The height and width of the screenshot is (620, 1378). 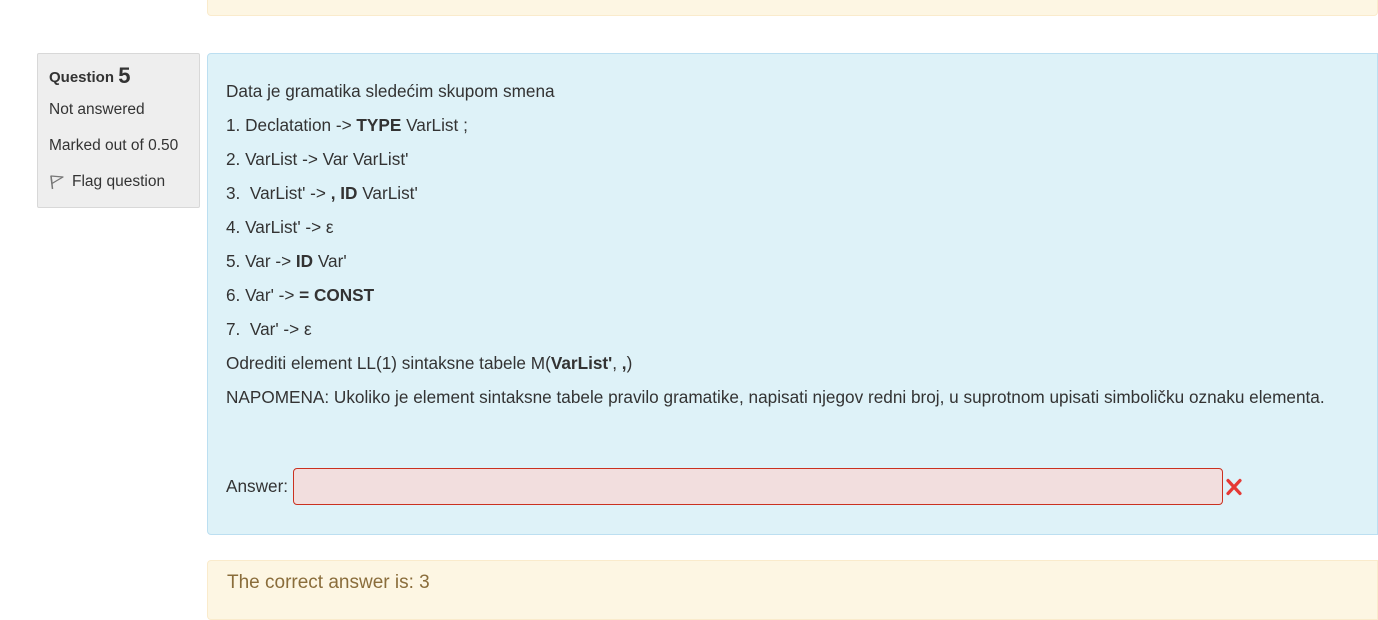 I want to click on question-number-value: 5, so click(x=124, y=75).